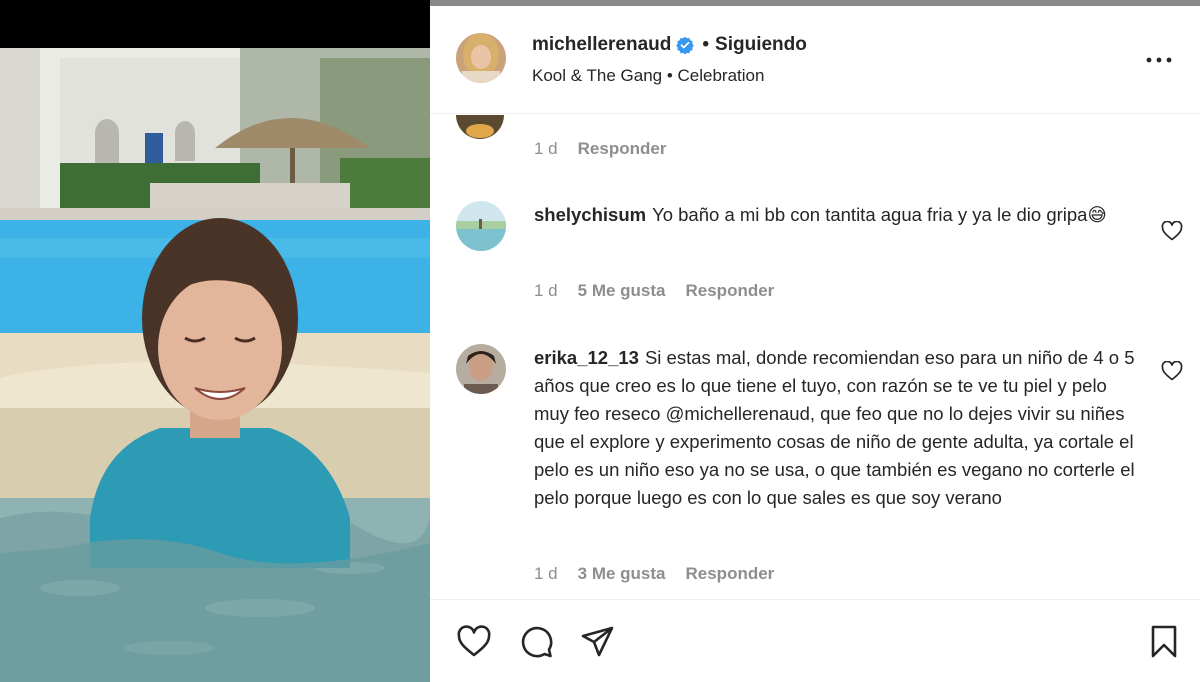 This screenshot has height=682, width=1200. I want to click on heart-icon, so click(474, 642).